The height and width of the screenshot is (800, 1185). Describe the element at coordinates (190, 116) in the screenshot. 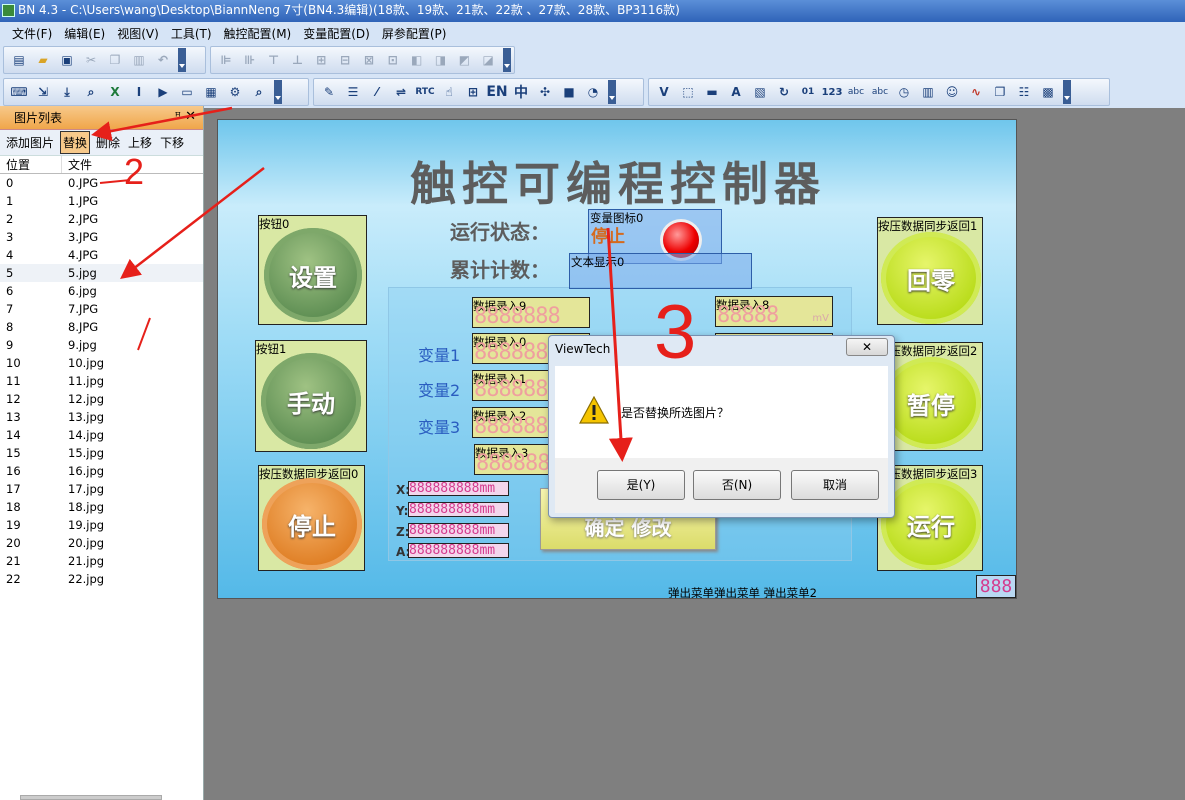

I see `close-icon: ✕` at that location.